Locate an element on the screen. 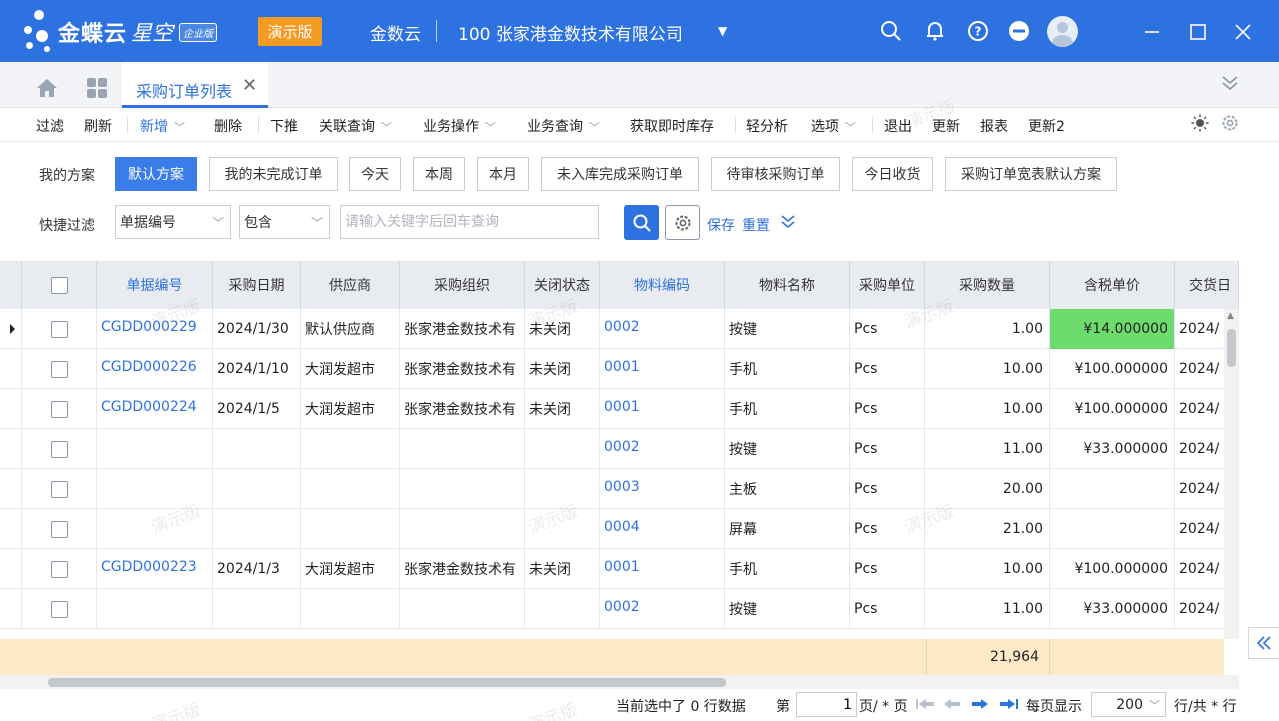  vertical-scrollbar: ▲ is located at coordinates (1231, 474).